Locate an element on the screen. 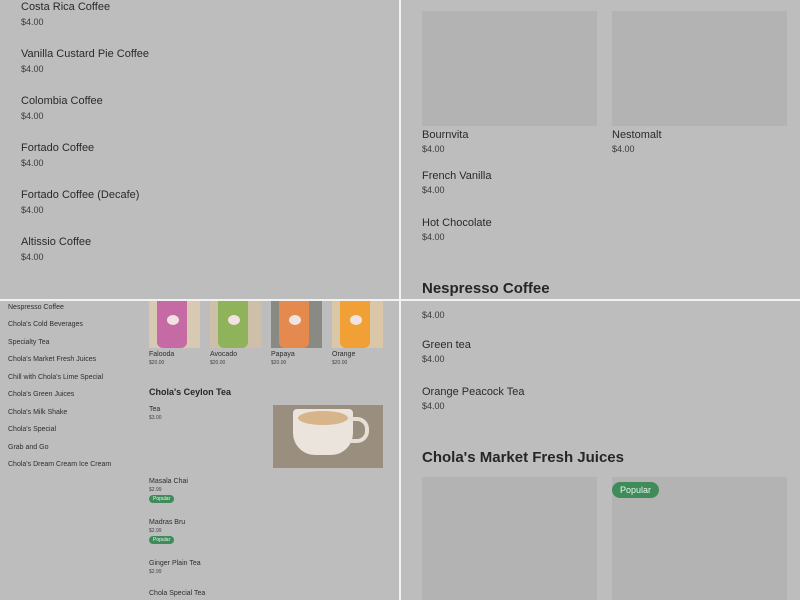 This screenshot has height=600, width=800. item-name: Green tea is located at coordinates (446, 345).